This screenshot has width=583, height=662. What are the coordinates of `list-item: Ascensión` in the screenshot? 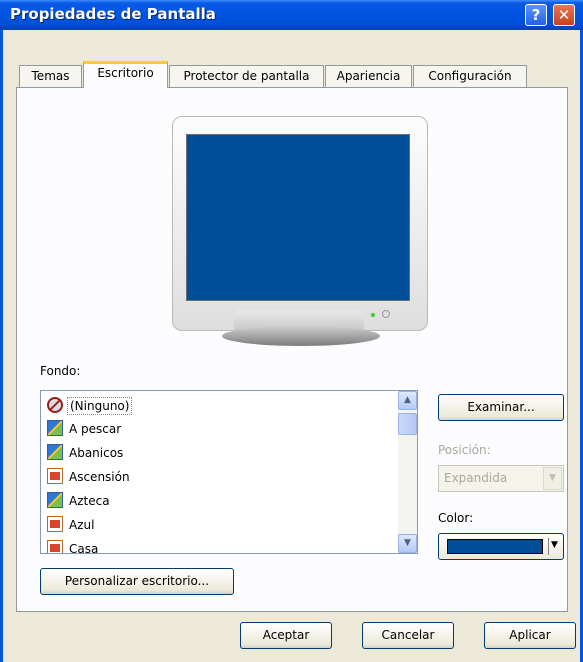 It's located at (89, 477).